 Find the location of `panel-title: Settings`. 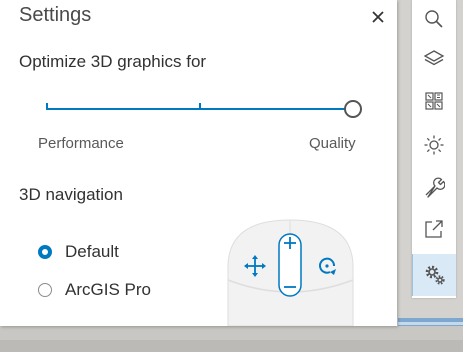

panel-title: Settings is located at coordinates (55, 15).